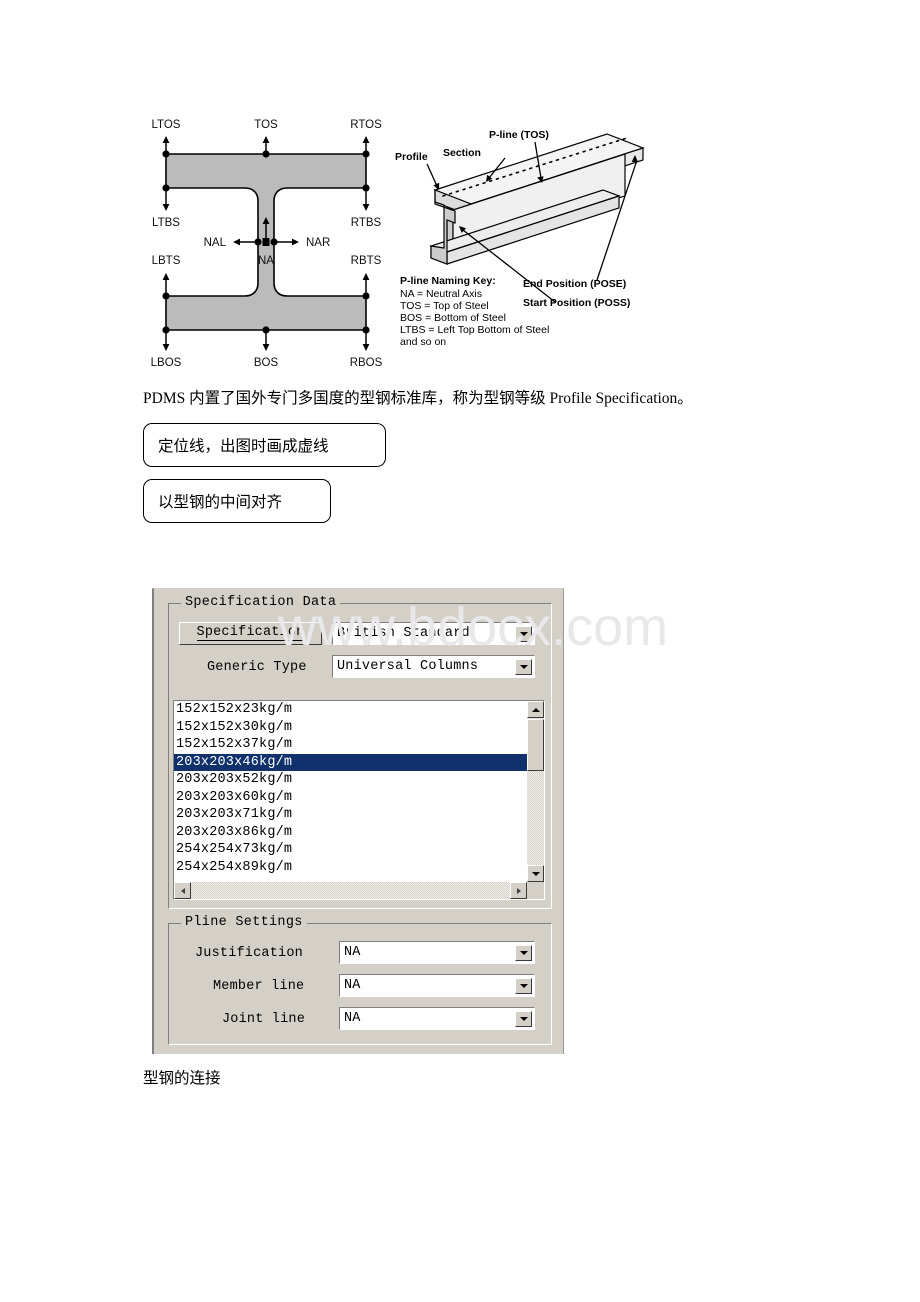 This screenshot has height=1302, width=920. I want to click on member-line-combobox: NA, so click(437, 985).